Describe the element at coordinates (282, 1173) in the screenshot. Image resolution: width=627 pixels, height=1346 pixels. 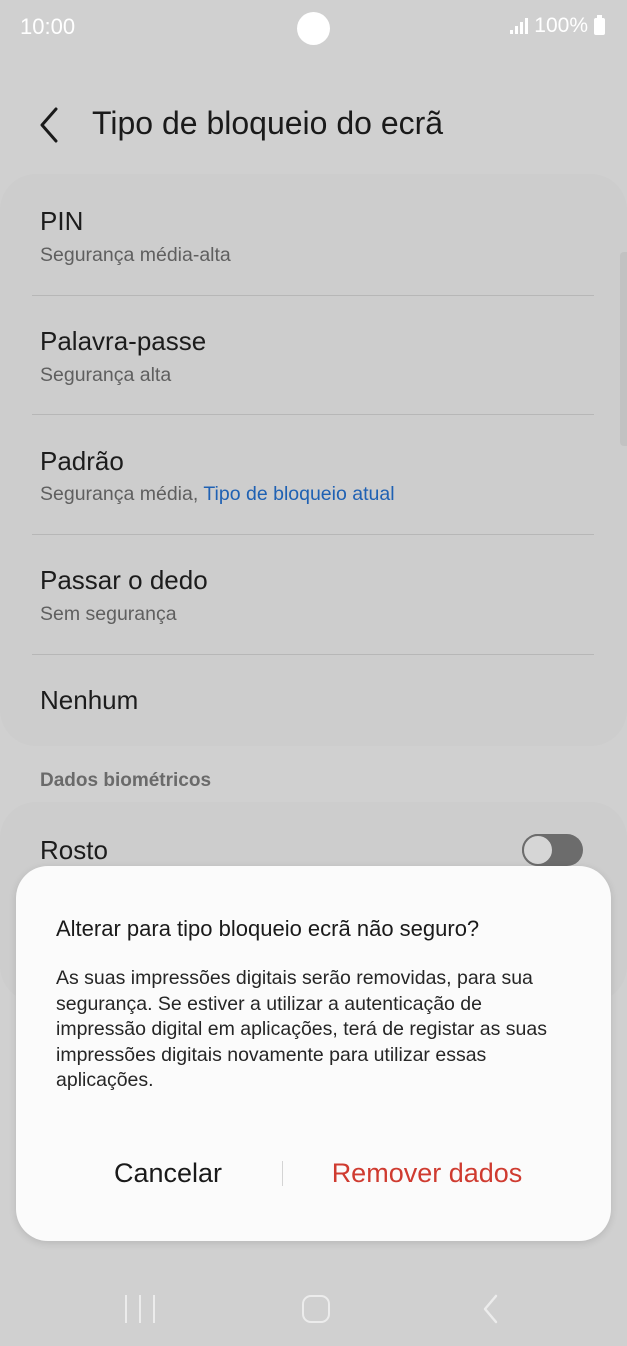
I see `button-divider` at that location.